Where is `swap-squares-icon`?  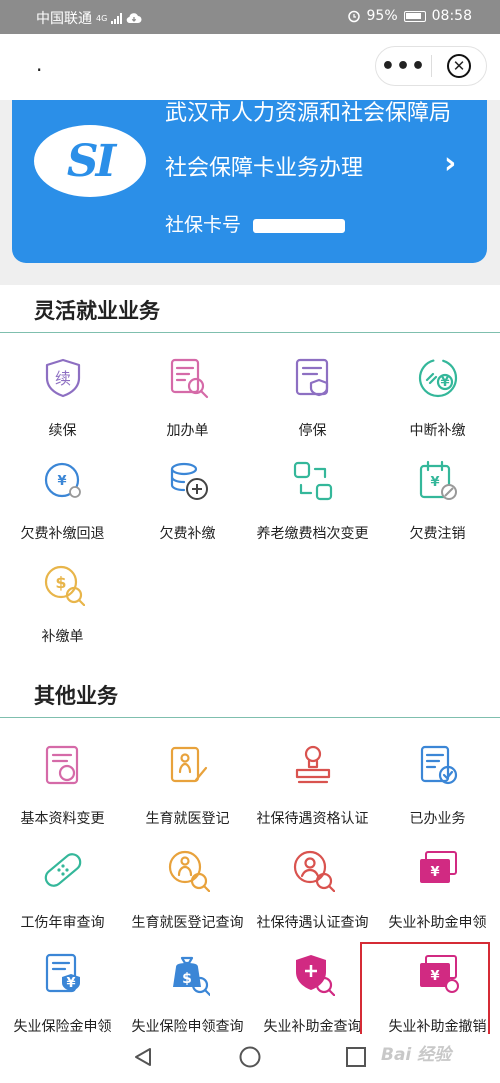
swap-squares-icon is located at coordinates (313, 481).